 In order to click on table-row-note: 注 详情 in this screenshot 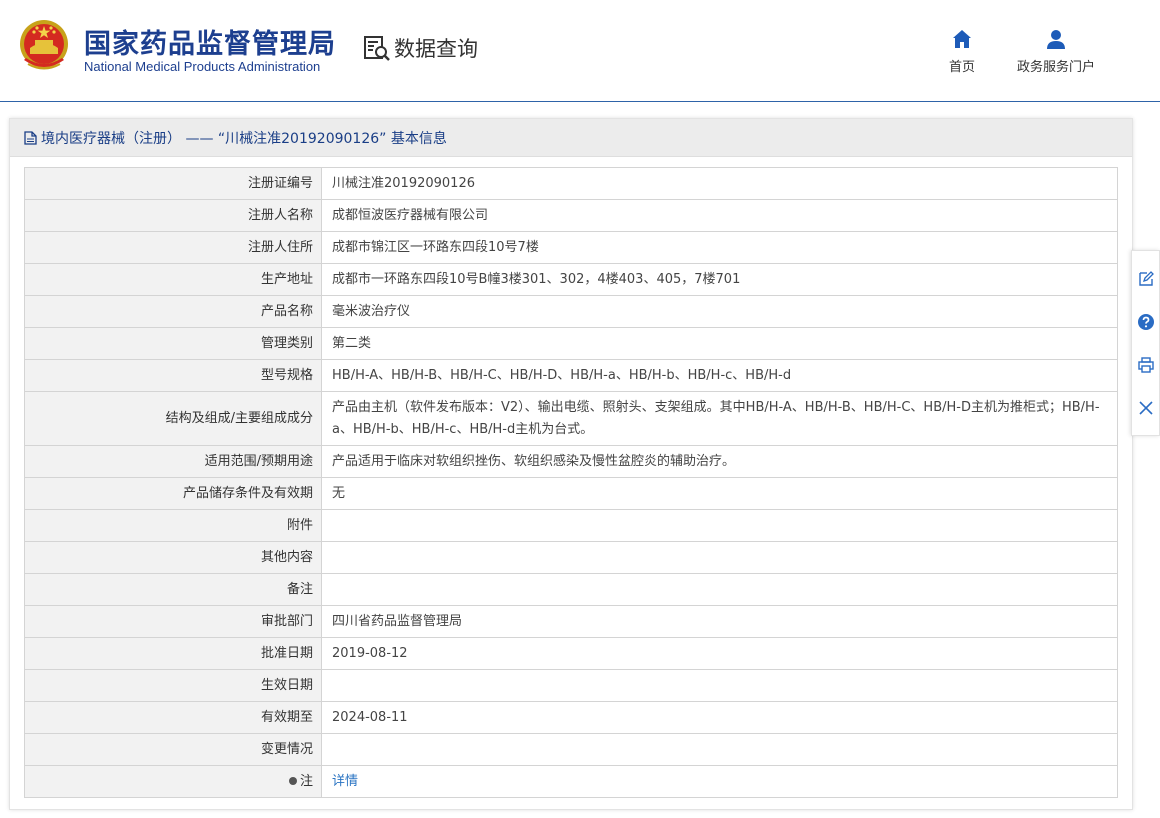, I will do `click(571, 781)`.